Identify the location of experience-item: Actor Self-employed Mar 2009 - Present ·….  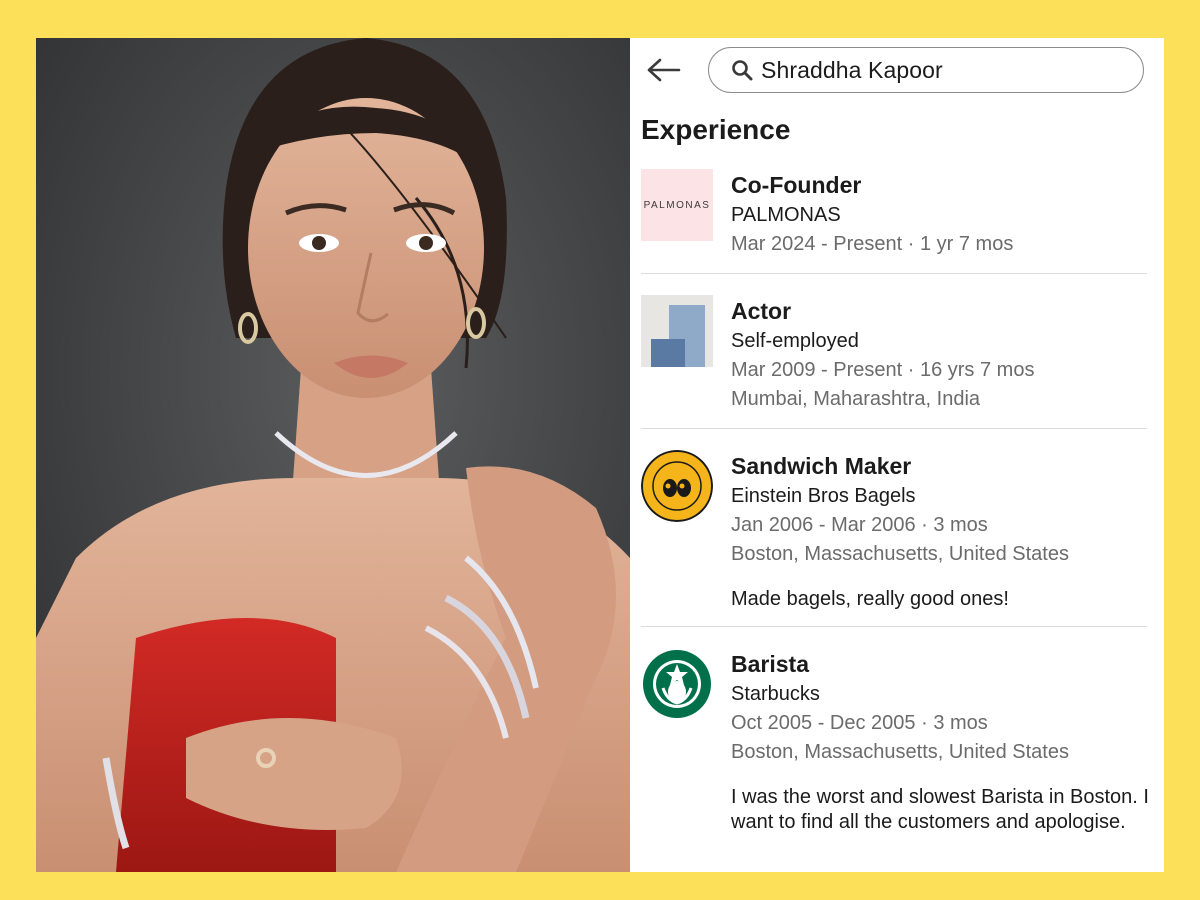
(897, 360).